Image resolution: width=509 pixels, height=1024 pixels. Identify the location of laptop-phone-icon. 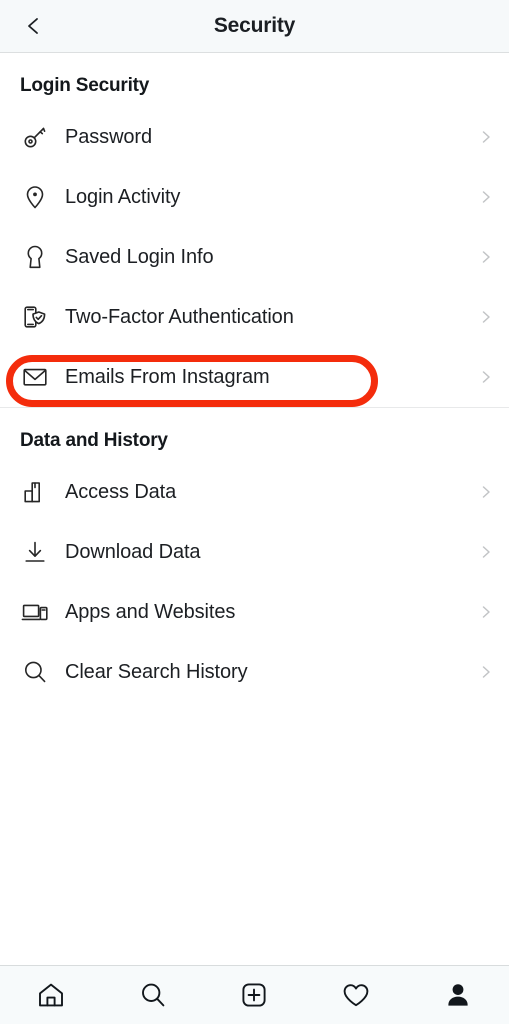
(35, 612).